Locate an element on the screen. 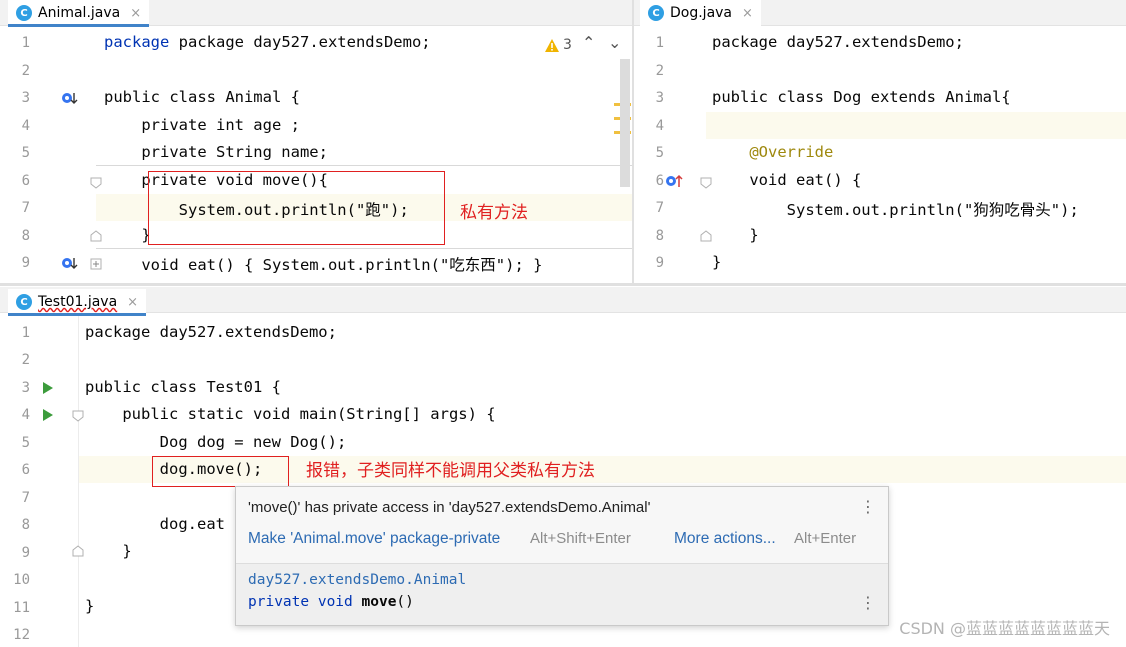 This screenshot has height=647, width=1126. code-line: void eat() { is located at coordinates (787, 180).